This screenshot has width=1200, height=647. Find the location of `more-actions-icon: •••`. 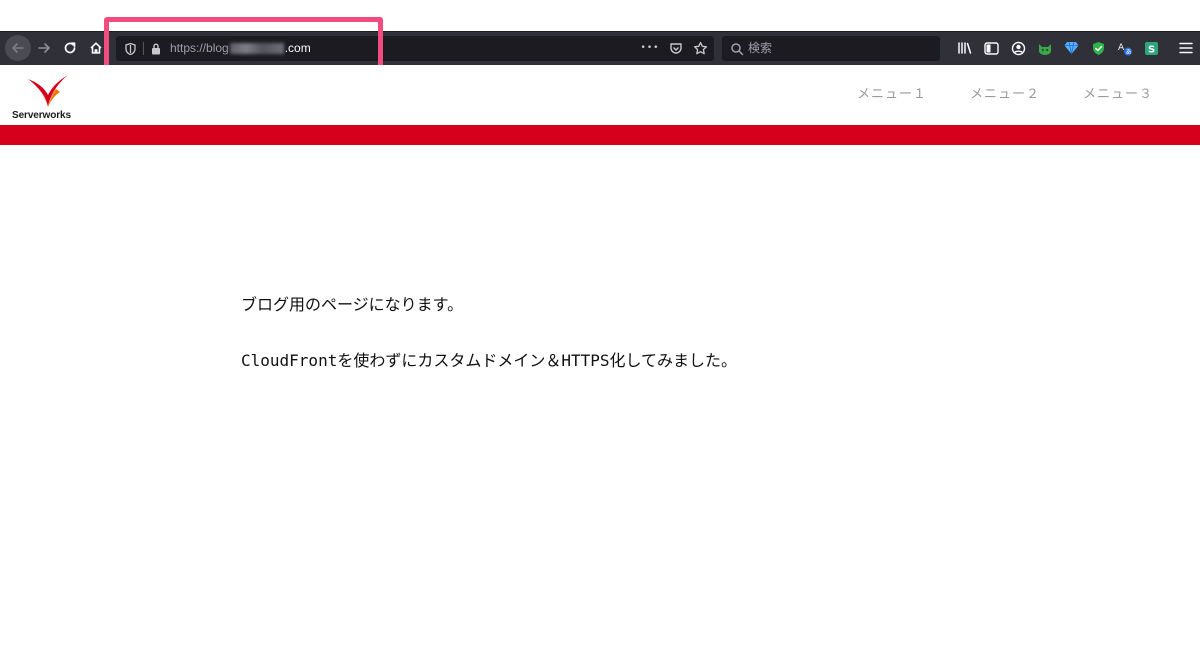

more-actions-icon: ••• is located at coordinates (650, 48).